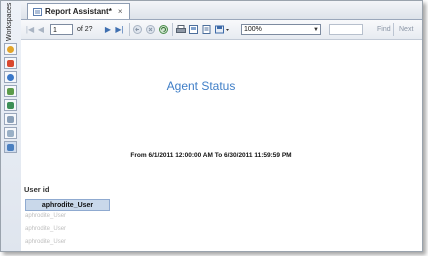  Describe the element at coordinates (10, 77) in the screenshot. I see `workspace-help-icon` at that location.